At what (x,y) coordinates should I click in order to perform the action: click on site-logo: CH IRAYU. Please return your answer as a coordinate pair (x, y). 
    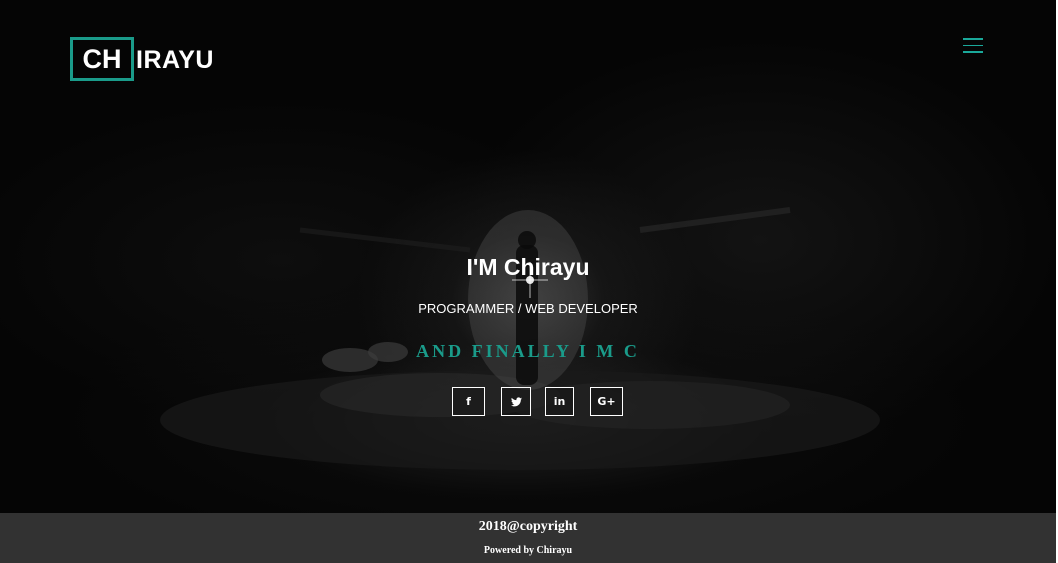
    Looking at the image, I should click on (142, 59).